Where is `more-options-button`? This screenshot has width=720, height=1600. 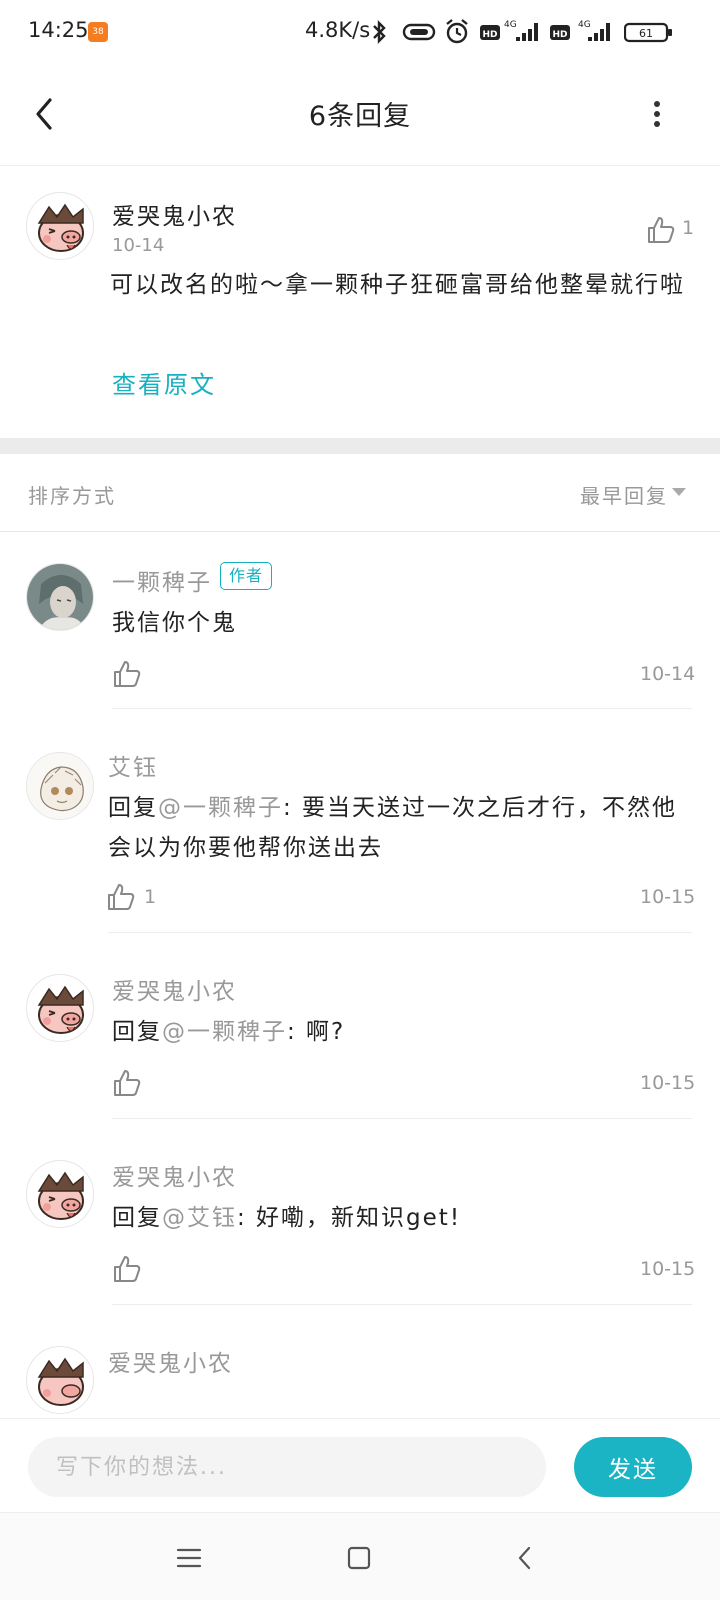 more-options-button is located at coordinates (670, 114).